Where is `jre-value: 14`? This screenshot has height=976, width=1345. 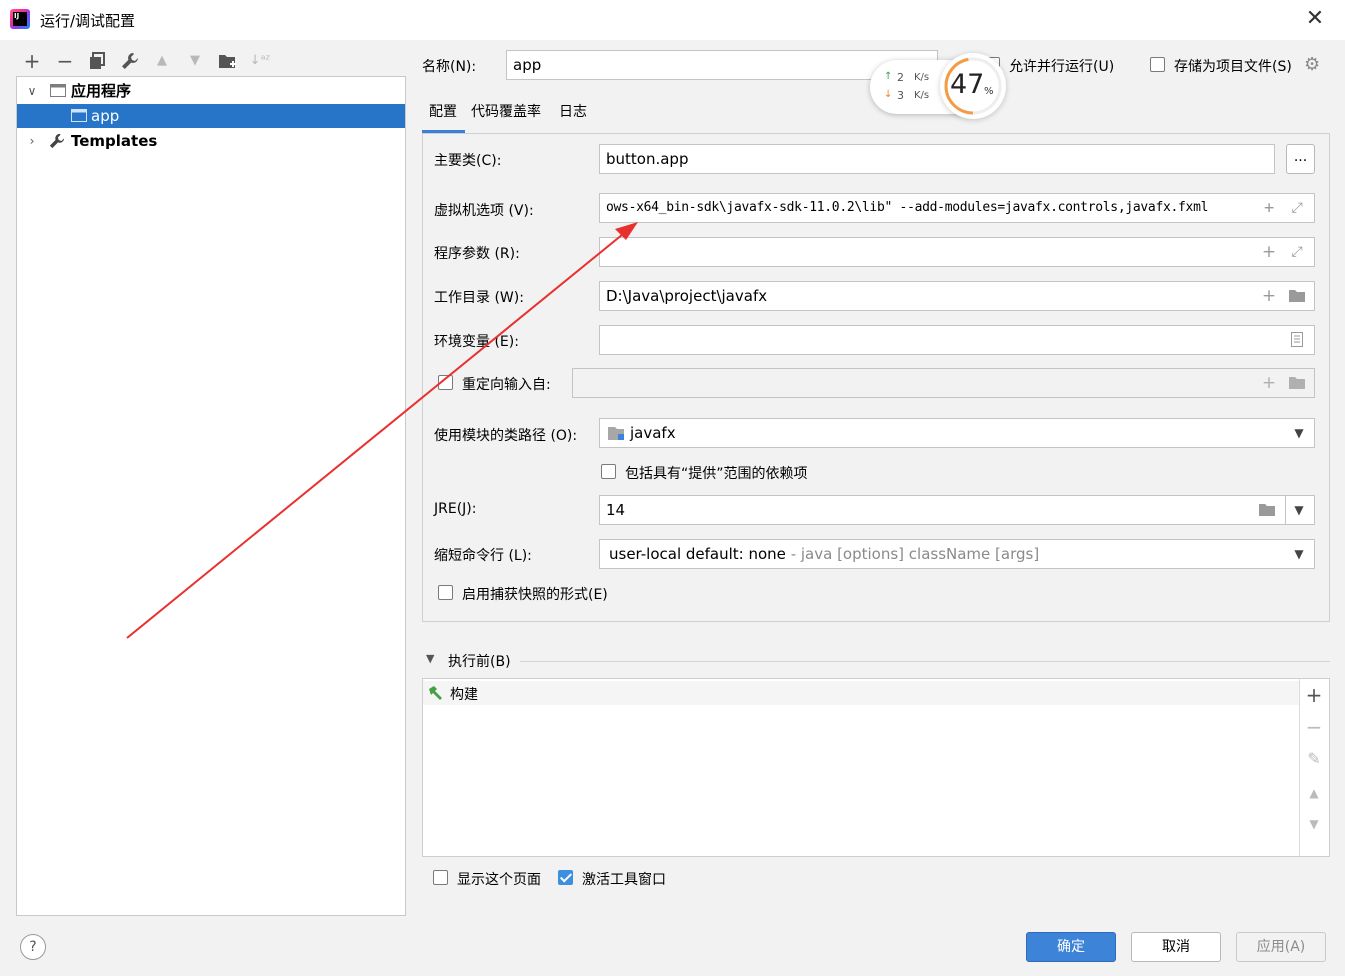
jre-value: 14 is located at coordinates (616, 510).